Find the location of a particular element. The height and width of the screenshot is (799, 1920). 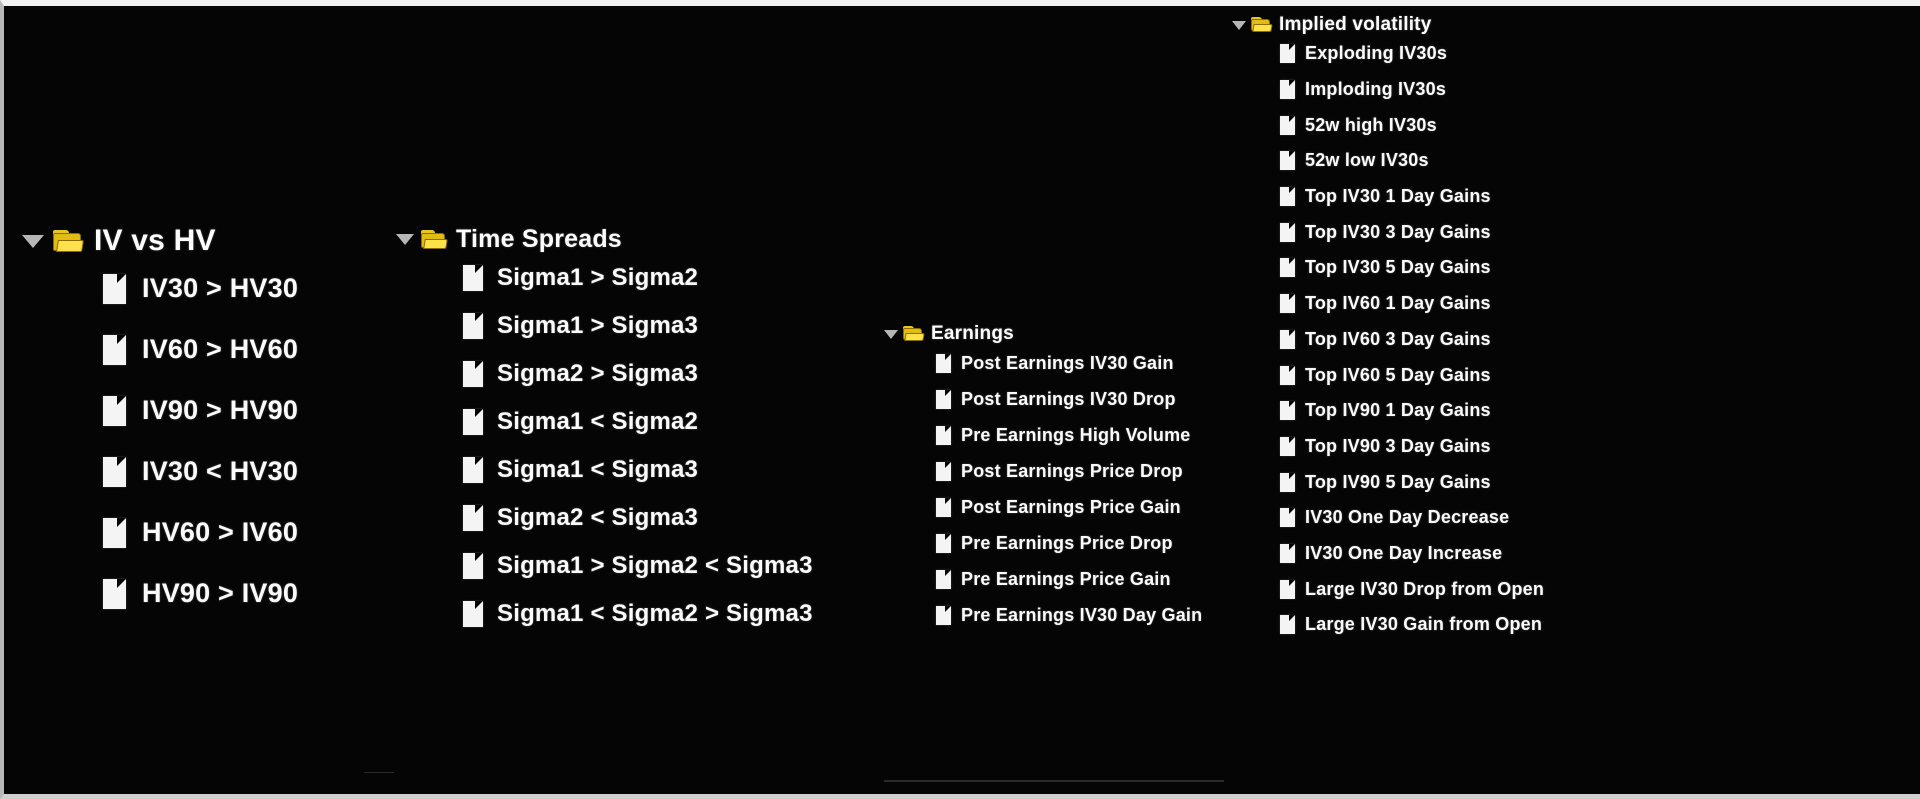

tree-item: IV90 > HV90 is located at coordinates (200, 410).